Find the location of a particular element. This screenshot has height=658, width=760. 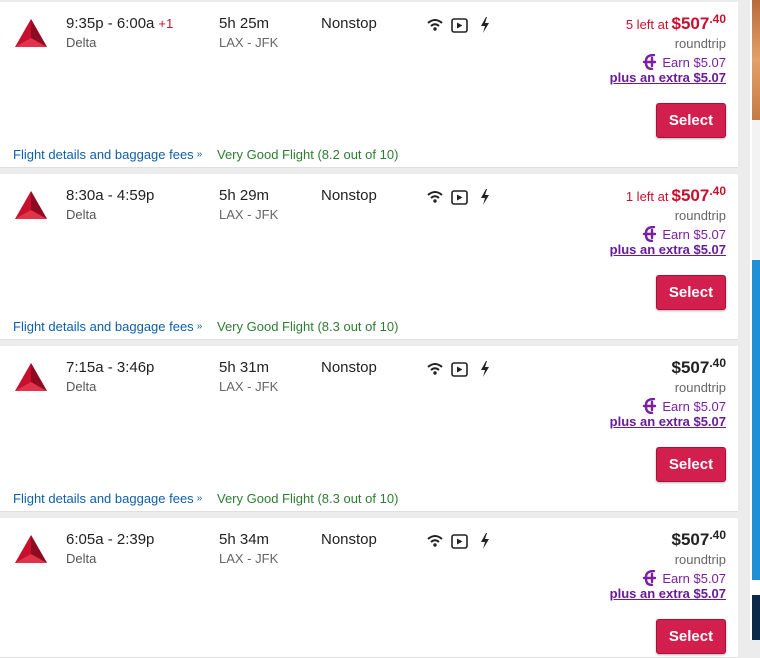

seats-left: 5 left at is located at coordinates (647, 24).